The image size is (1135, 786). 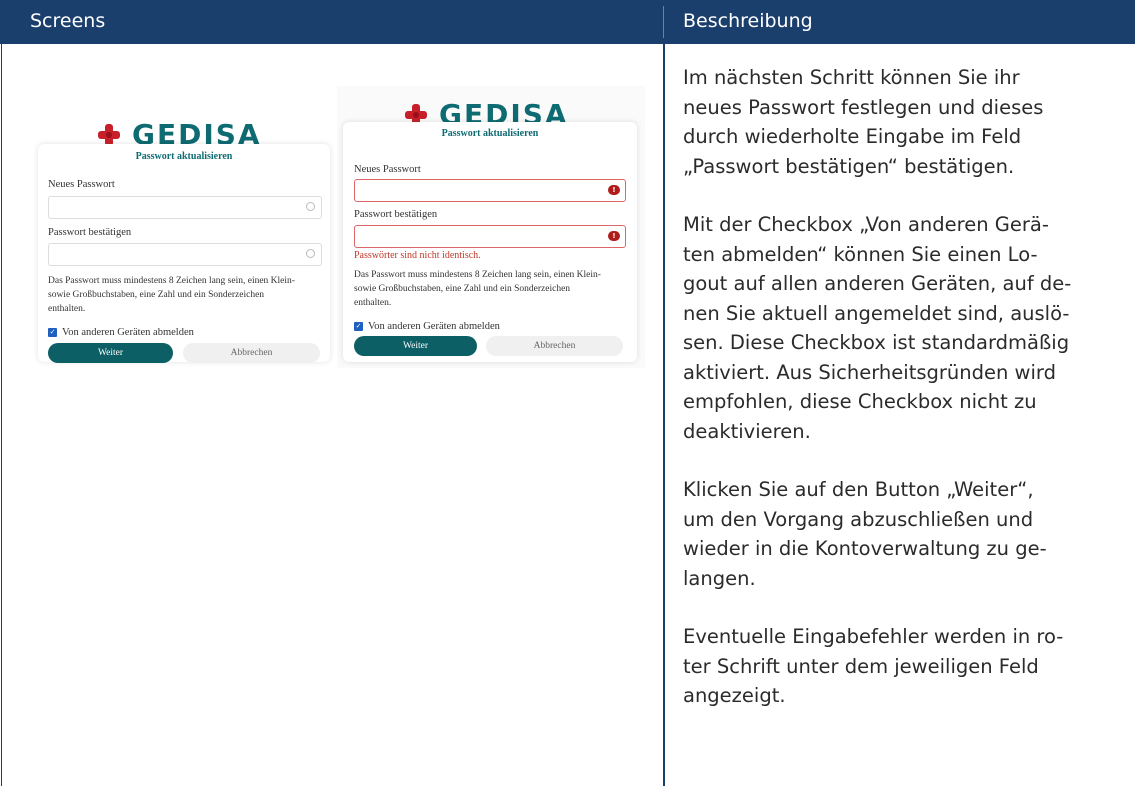 I want to click on column-header-description: Beschreibung, so click(x=748, y=21).